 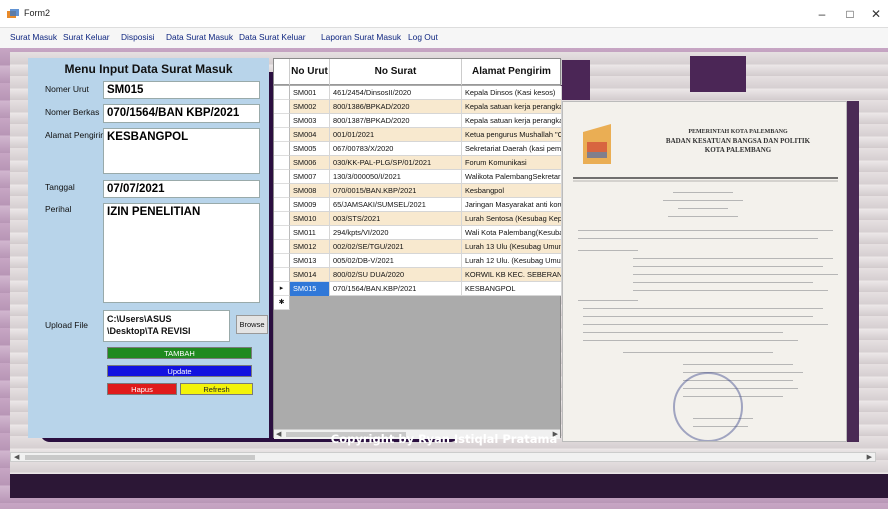 What do you see at coordinates (512, 163) in the screenshot?
I see `table-cell: Forum Komunikasi` at bounding box center [512, 163].